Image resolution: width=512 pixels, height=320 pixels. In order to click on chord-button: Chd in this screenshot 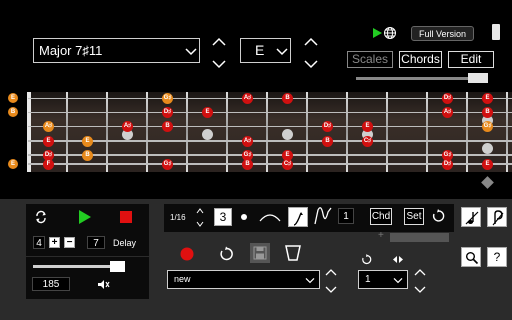, I will do `click(381, 216)`.